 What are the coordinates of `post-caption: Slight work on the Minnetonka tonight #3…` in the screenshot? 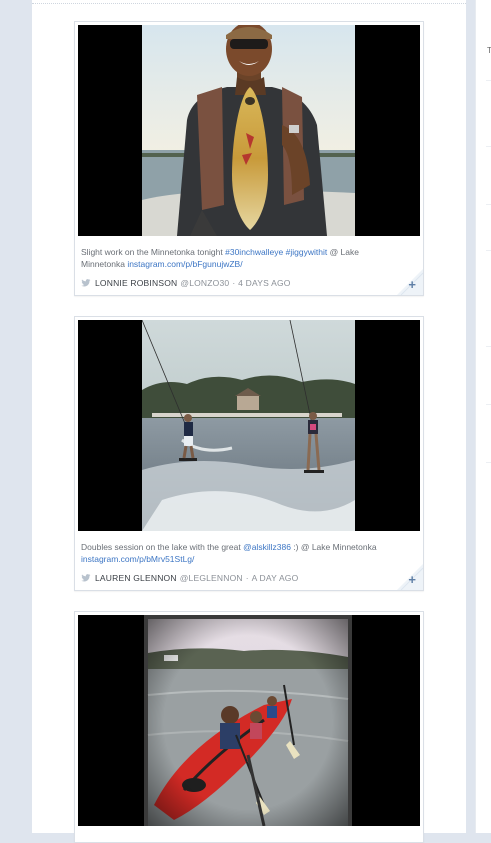 It's located at (241, 258).